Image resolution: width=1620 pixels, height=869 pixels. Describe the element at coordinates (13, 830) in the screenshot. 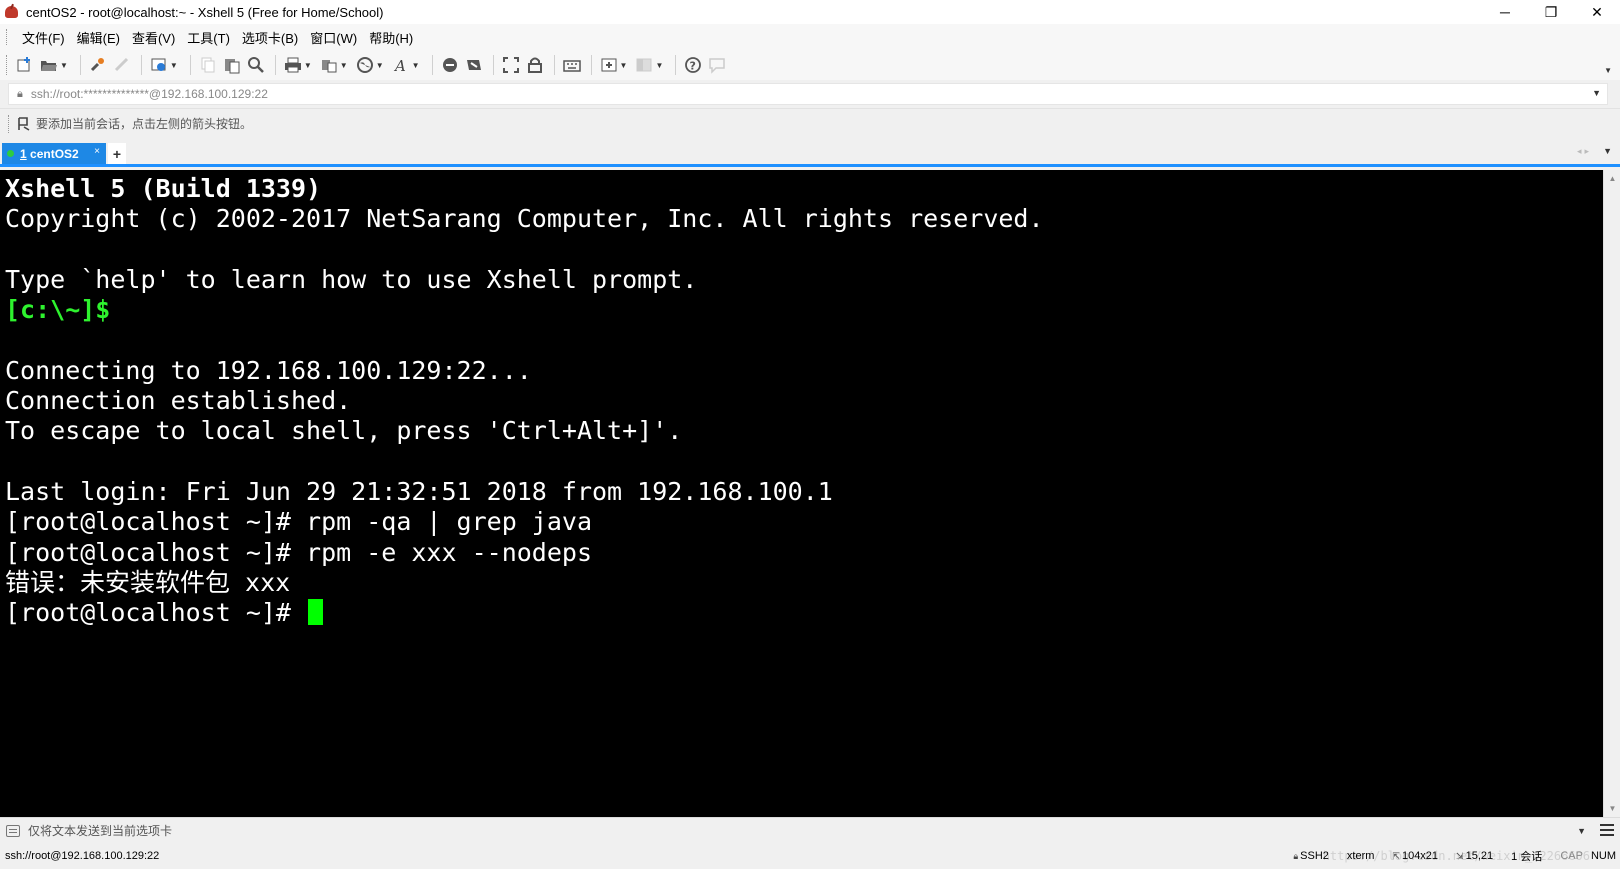

I see `compose-icon` at that location.